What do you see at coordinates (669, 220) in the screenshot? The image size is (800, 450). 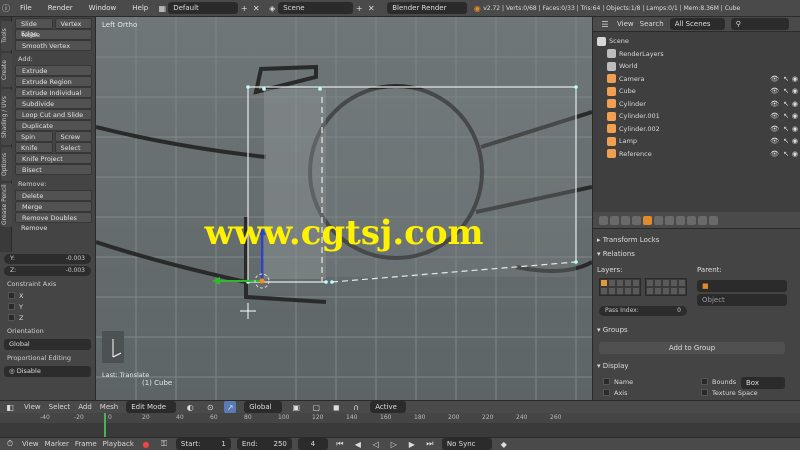 I see `modifiers-tab-icon` at bounding box center [669, 220].